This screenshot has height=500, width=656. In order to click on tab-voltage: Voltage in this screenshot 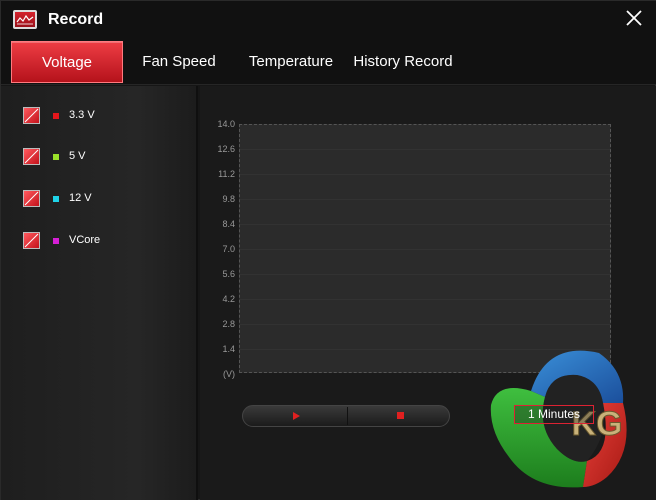, I will do `click(67, 62)`.